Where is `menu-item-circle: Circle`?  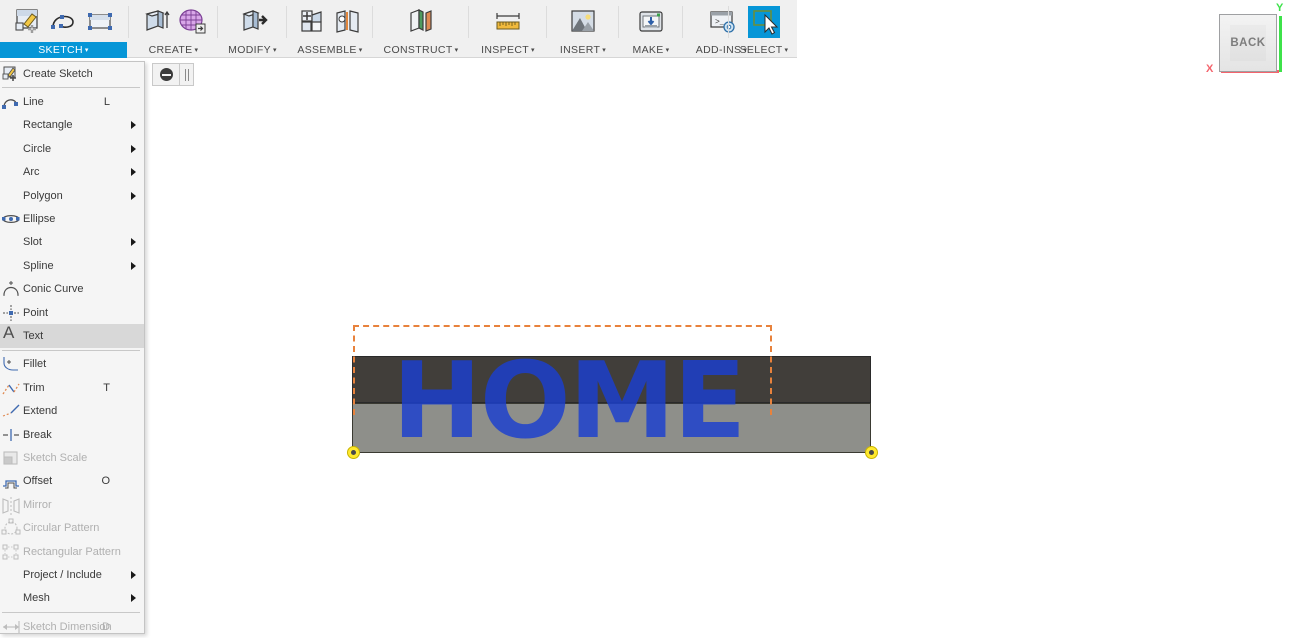 menu-item-circle: Circle is located at coordinates (72, 148).